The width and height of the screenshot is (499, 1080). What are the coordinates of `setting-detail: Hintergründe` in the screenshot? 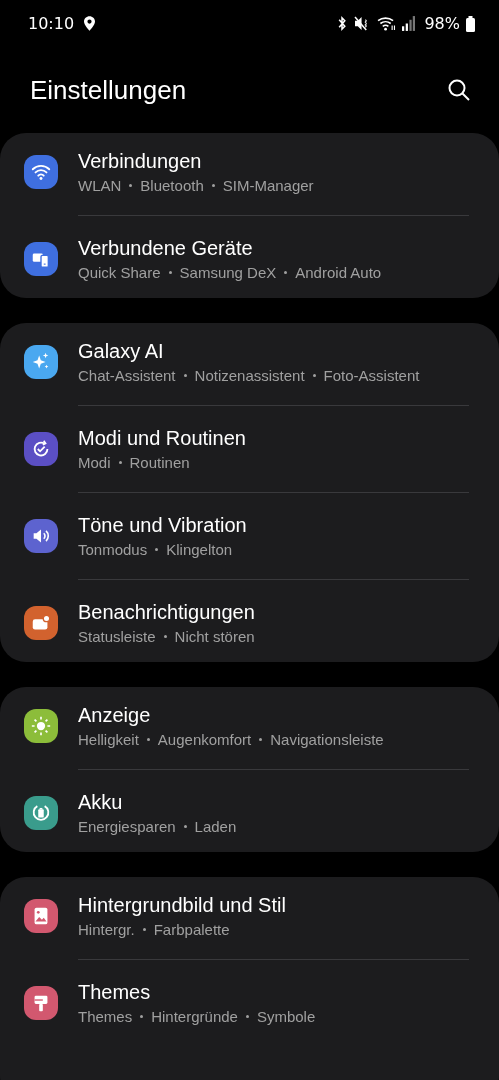 It's located at (194, 1016).